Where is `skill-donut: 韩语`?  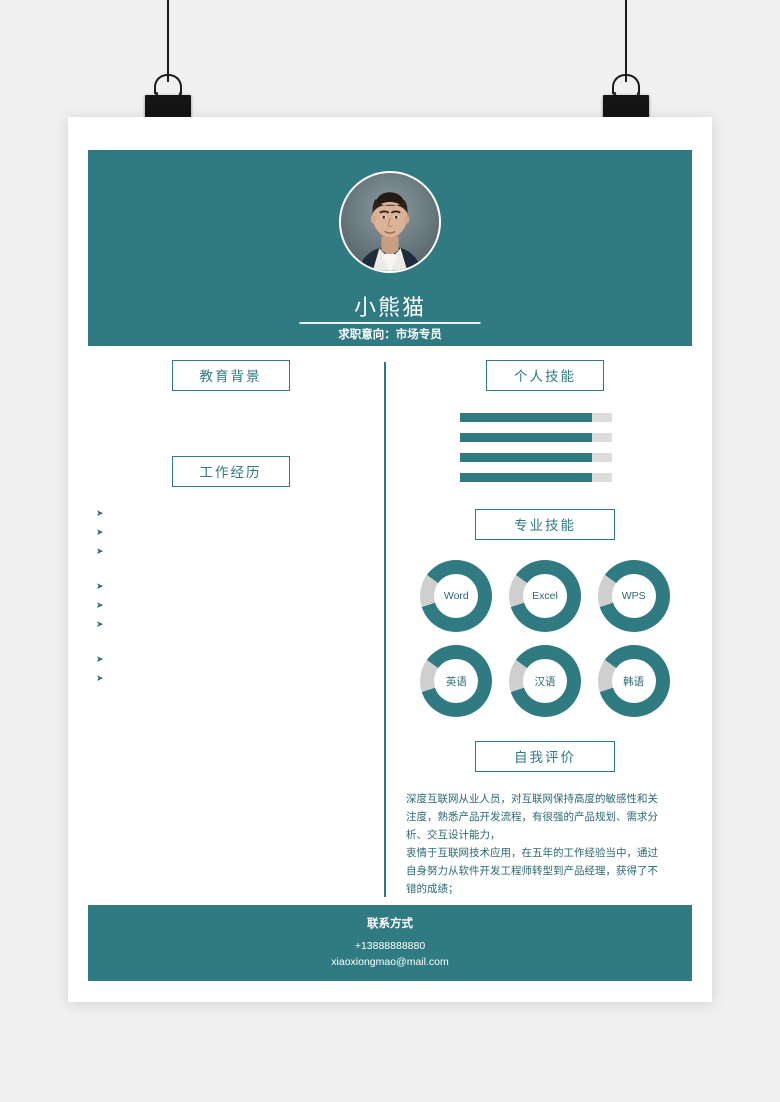 skill-donut: 韩语 is located at coordinates (633, 681).